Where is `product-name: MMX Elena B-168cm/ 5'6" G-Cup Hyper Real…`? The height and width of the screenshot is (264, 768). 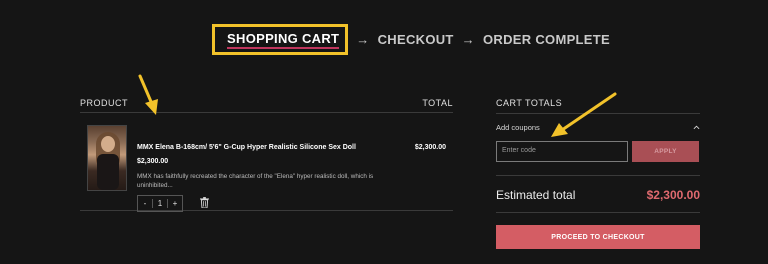 product-name: MMX Elena B-168cm/ 5'6" G-Cup Hyper Real… is located at coordinates (246, 147).